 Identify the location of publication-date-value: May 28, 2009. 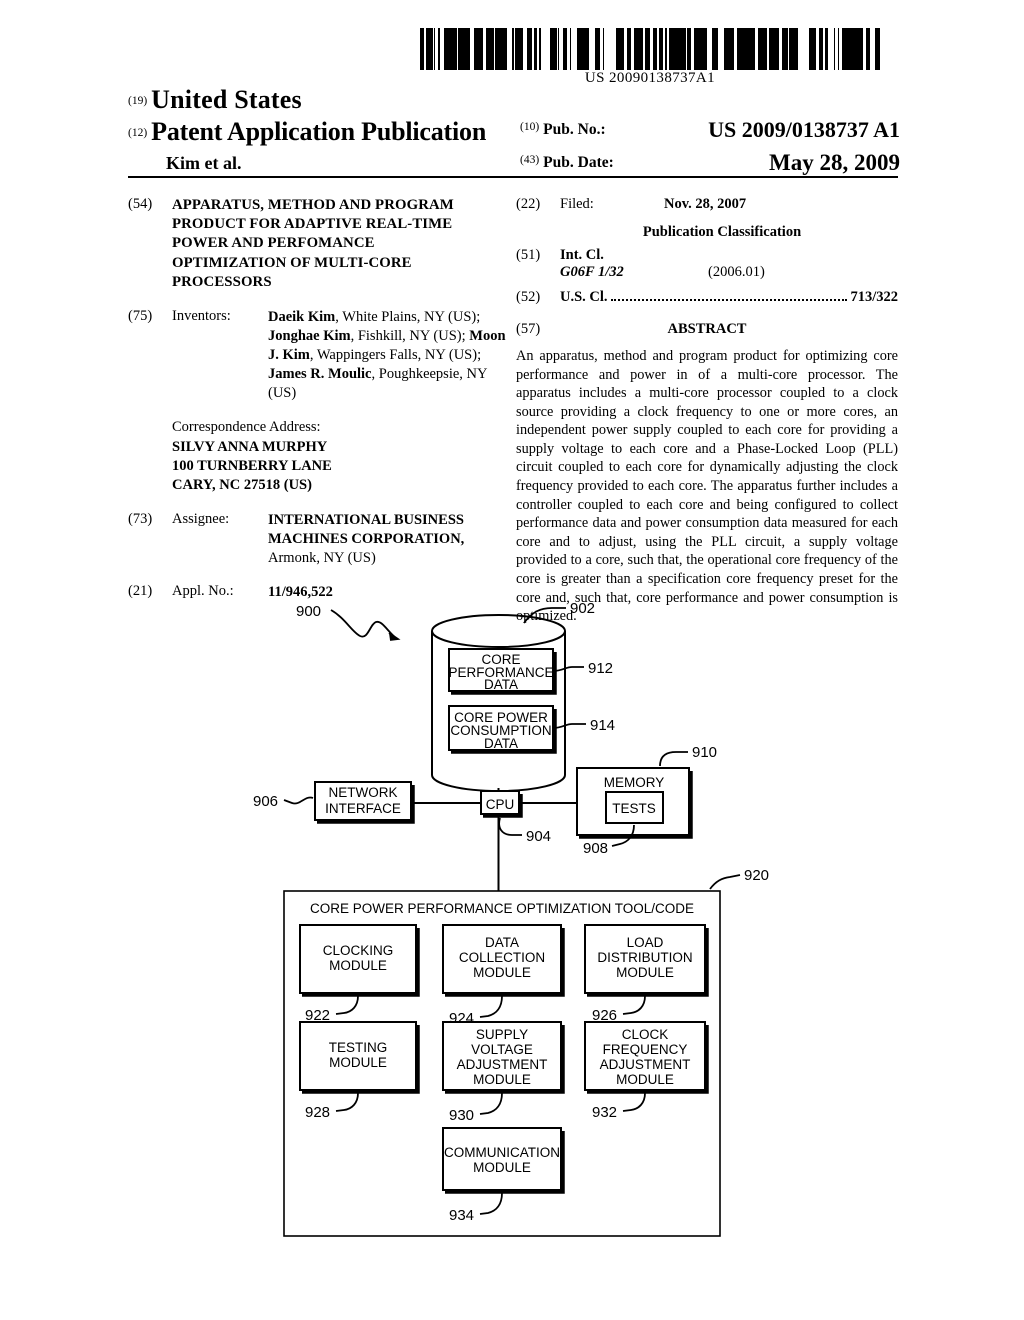
(834, 162).